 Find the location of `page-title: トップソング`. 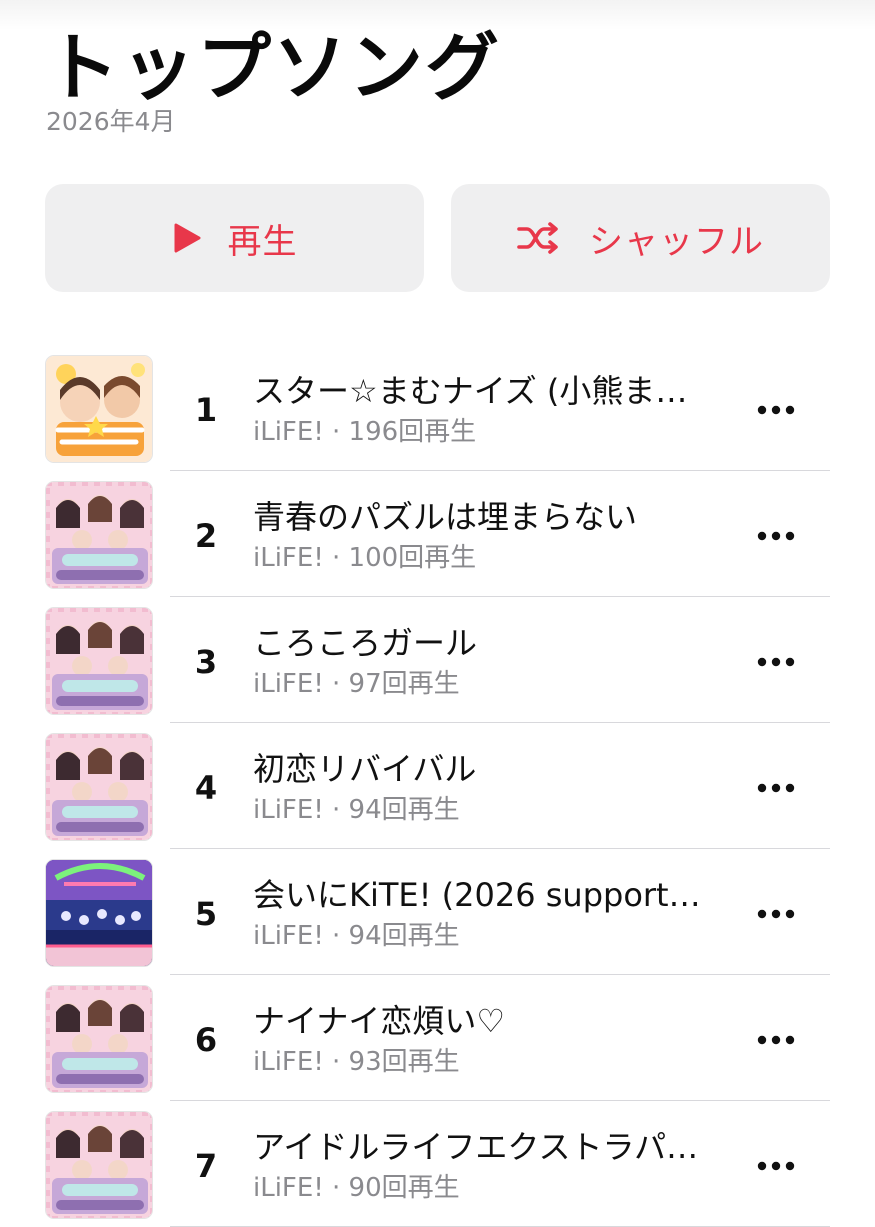

page-title: トップソング is located at coordinates (273, 68).